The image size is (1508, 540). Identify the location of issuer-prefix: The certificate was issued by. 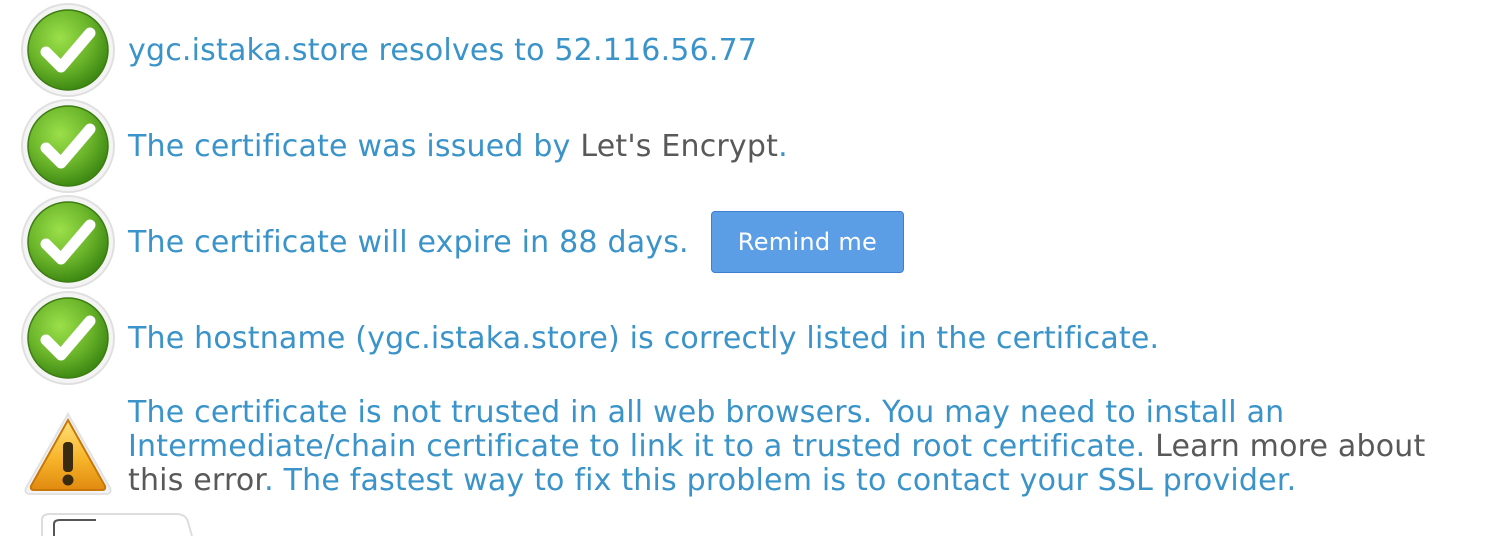
(354, 146).